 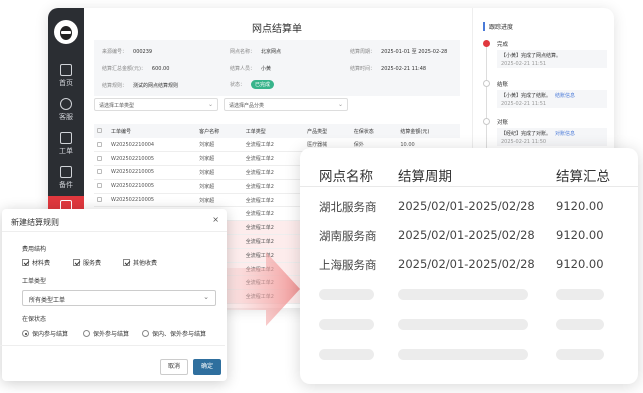 What do you see at coordinates (34, 249) in the screenshot?
I see `fee-structure-label: 费用结构` at bounding box center [34, 249].